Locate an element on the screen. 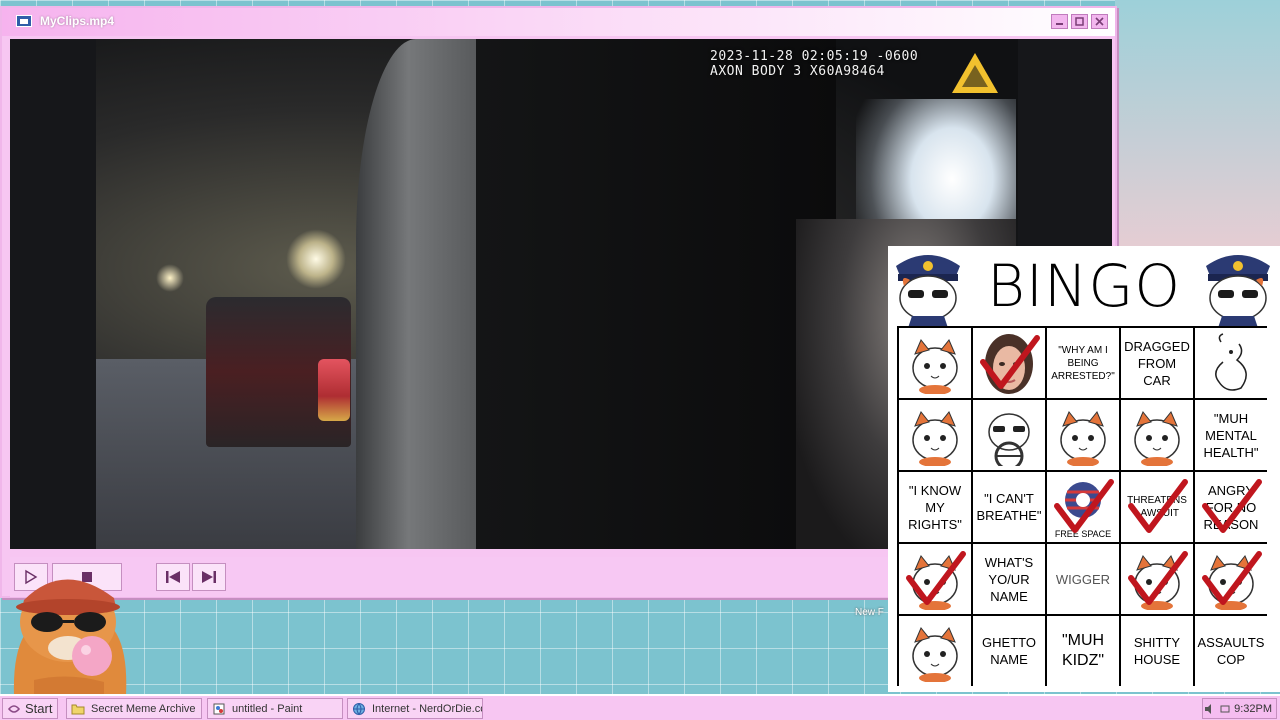  bingo-cell-text: "MUH KIDZ" is located at coordinates (1083, 650).